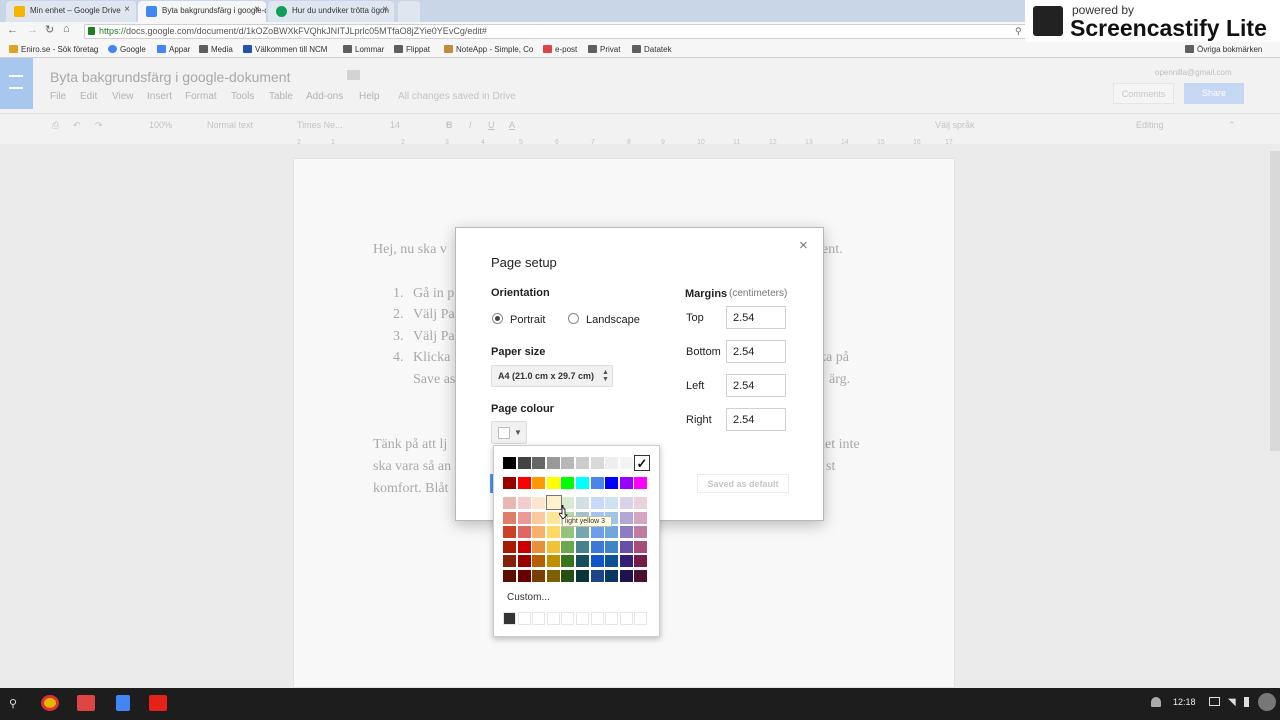 Image resolution: width=1280 pixels, height=720 pixels. Describe the element at coordinates (573, 318) in the screenshot. I see `landscape-radio` at that location.